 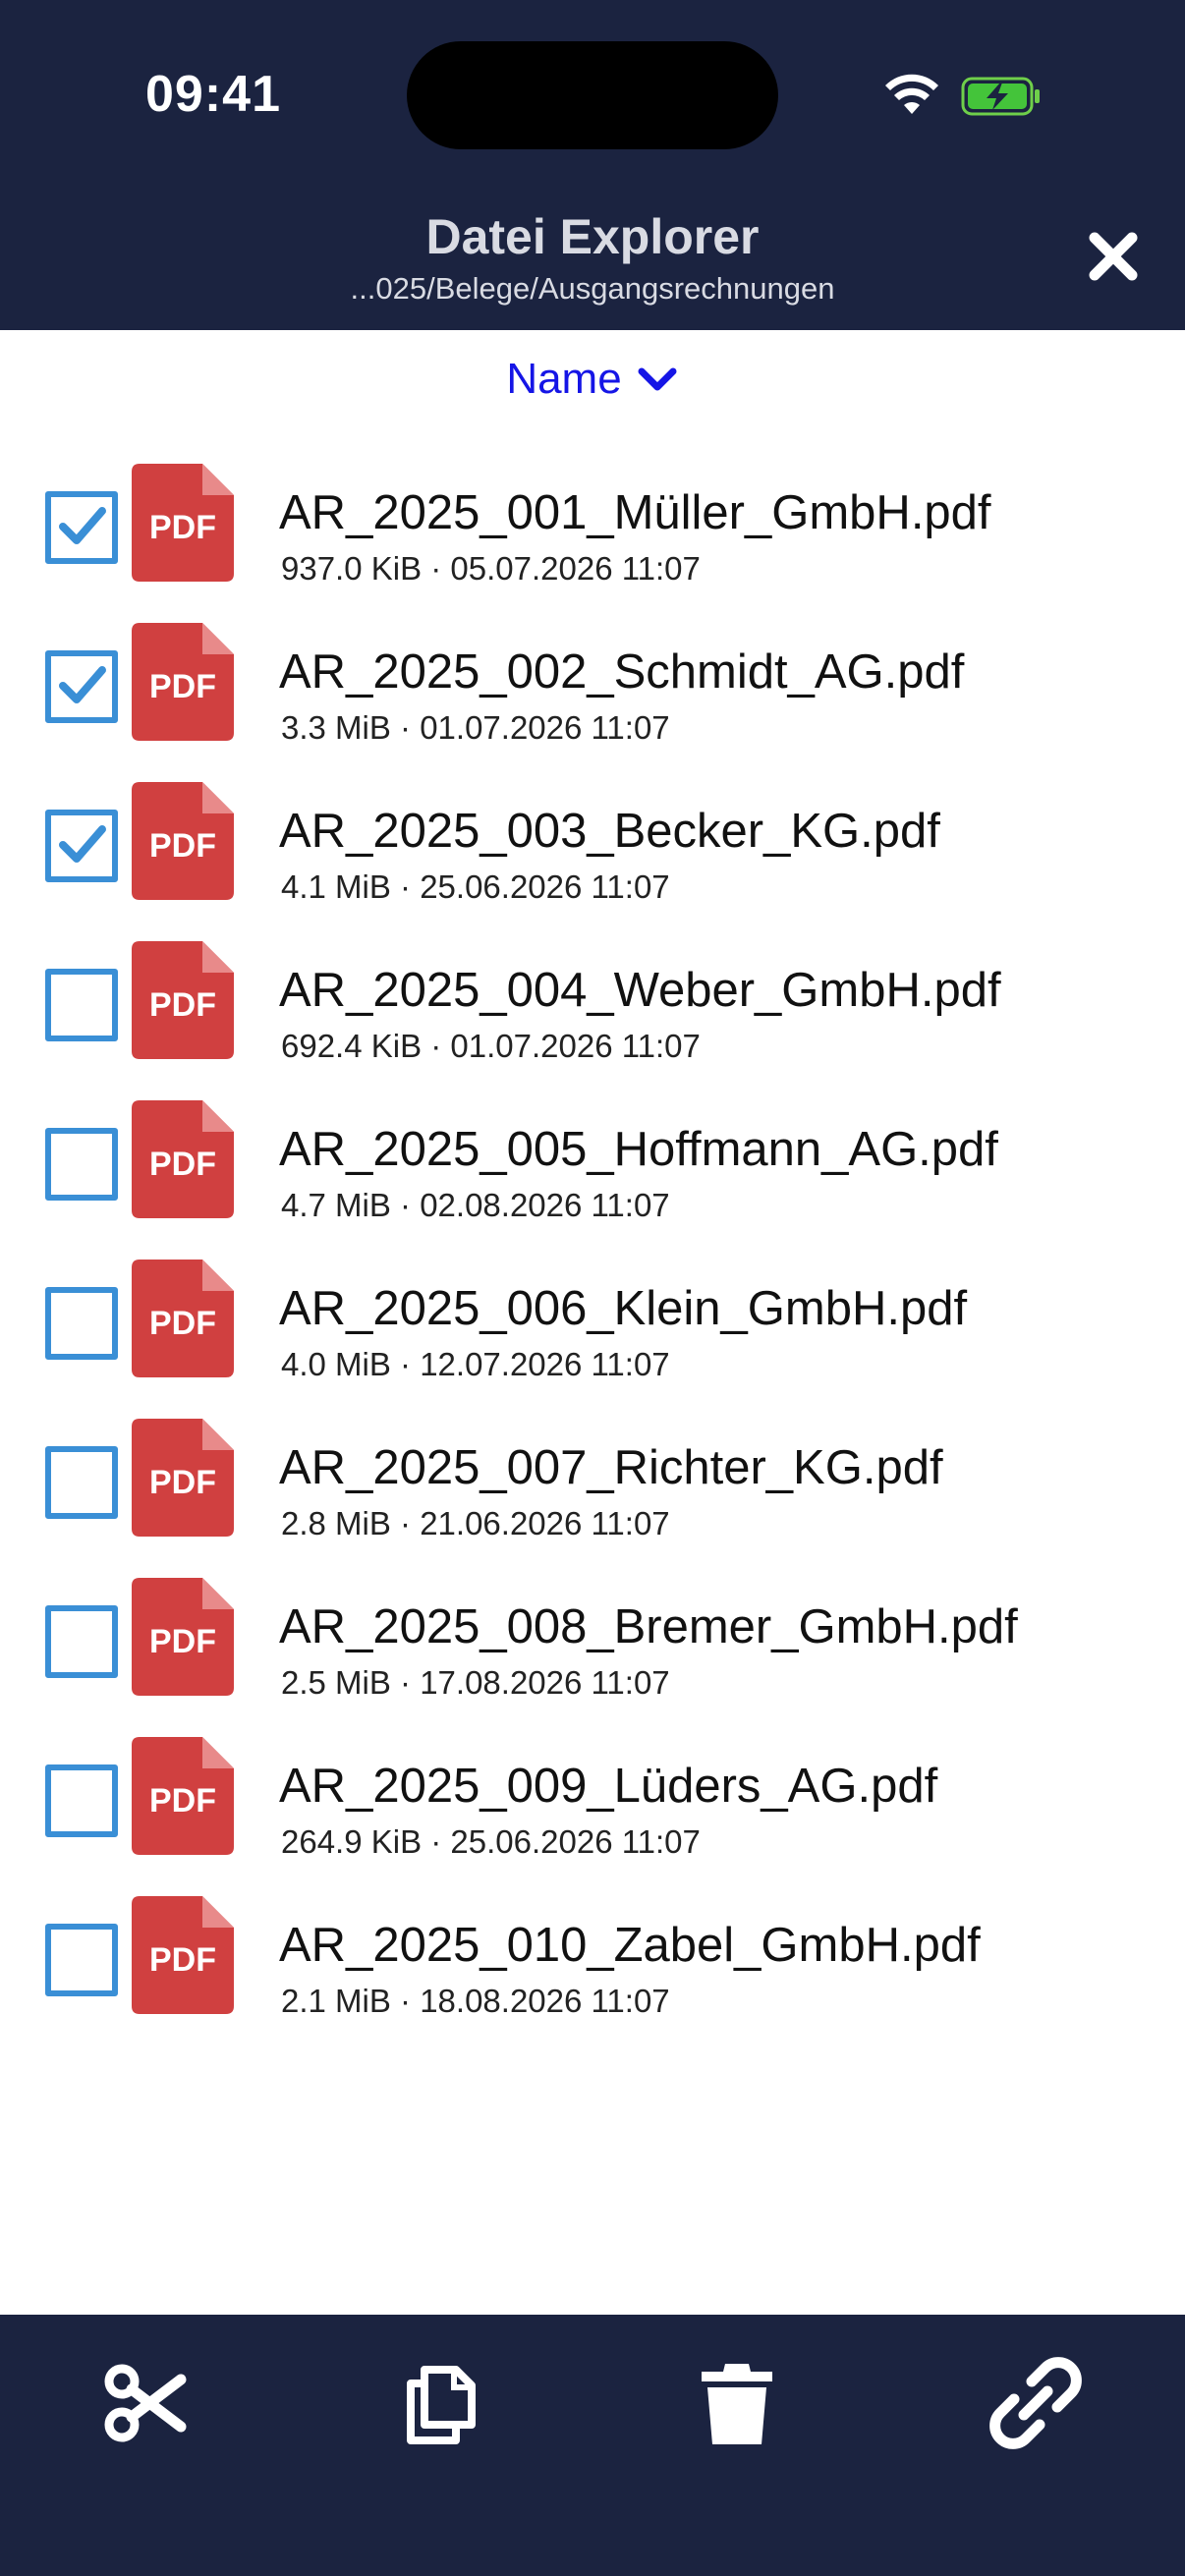 What do you see at coordinates (630, 1945) in the screenshot?
I see `file-name: AR_2025_010_Zabel_GmbH.pdf` at bounding box center [630, 1945].